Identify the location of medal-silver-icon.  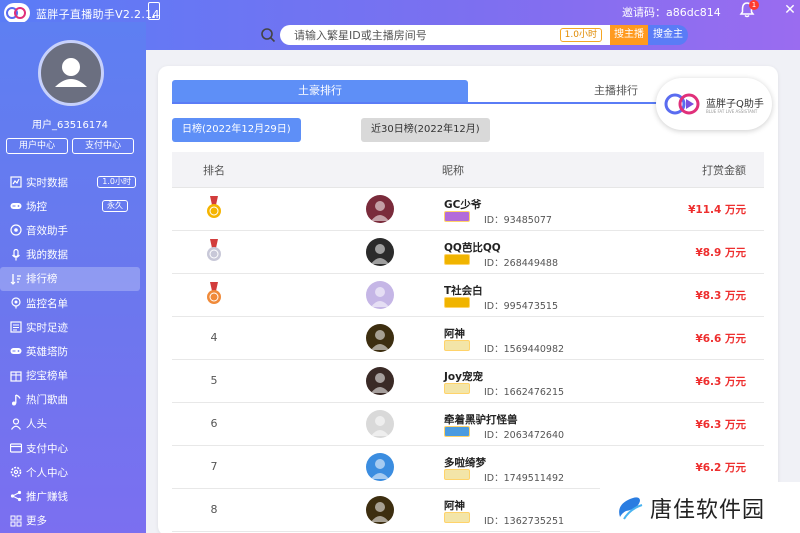
(214, 250).